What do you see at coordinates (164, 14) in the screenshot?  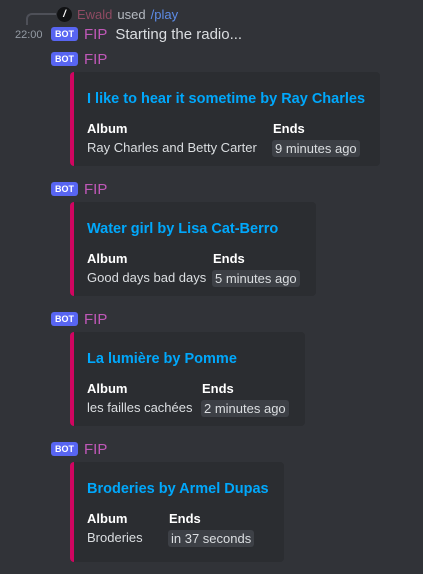 I see `reply-command: /play` at bounding box center [164, 14].